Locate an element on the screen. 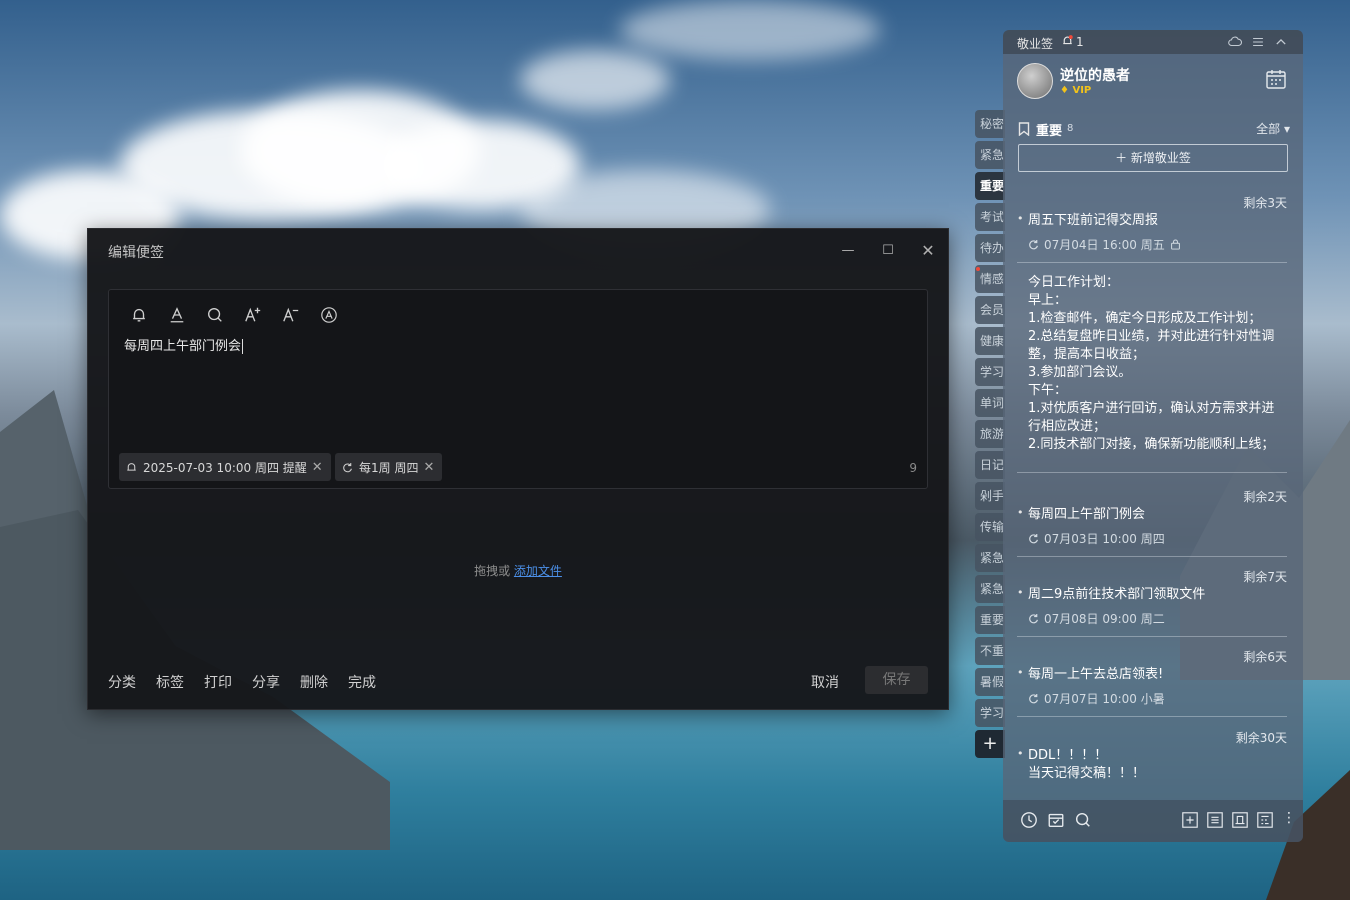 The image size is (1350, 900). filter-dropdown: 全部 ▾ is located at coordinates (1273, 128).